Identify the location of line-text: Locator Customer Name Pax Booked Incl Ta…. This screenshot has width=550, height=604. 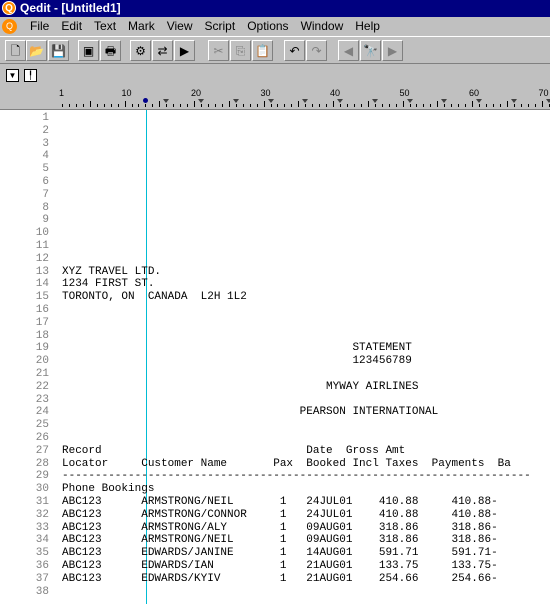
(286, 464).